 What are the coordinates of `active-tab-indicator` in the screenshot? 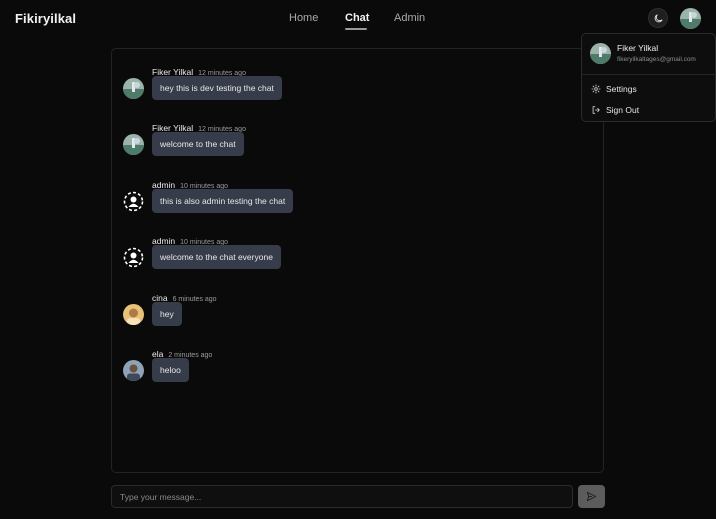 It's located at (356, 29).